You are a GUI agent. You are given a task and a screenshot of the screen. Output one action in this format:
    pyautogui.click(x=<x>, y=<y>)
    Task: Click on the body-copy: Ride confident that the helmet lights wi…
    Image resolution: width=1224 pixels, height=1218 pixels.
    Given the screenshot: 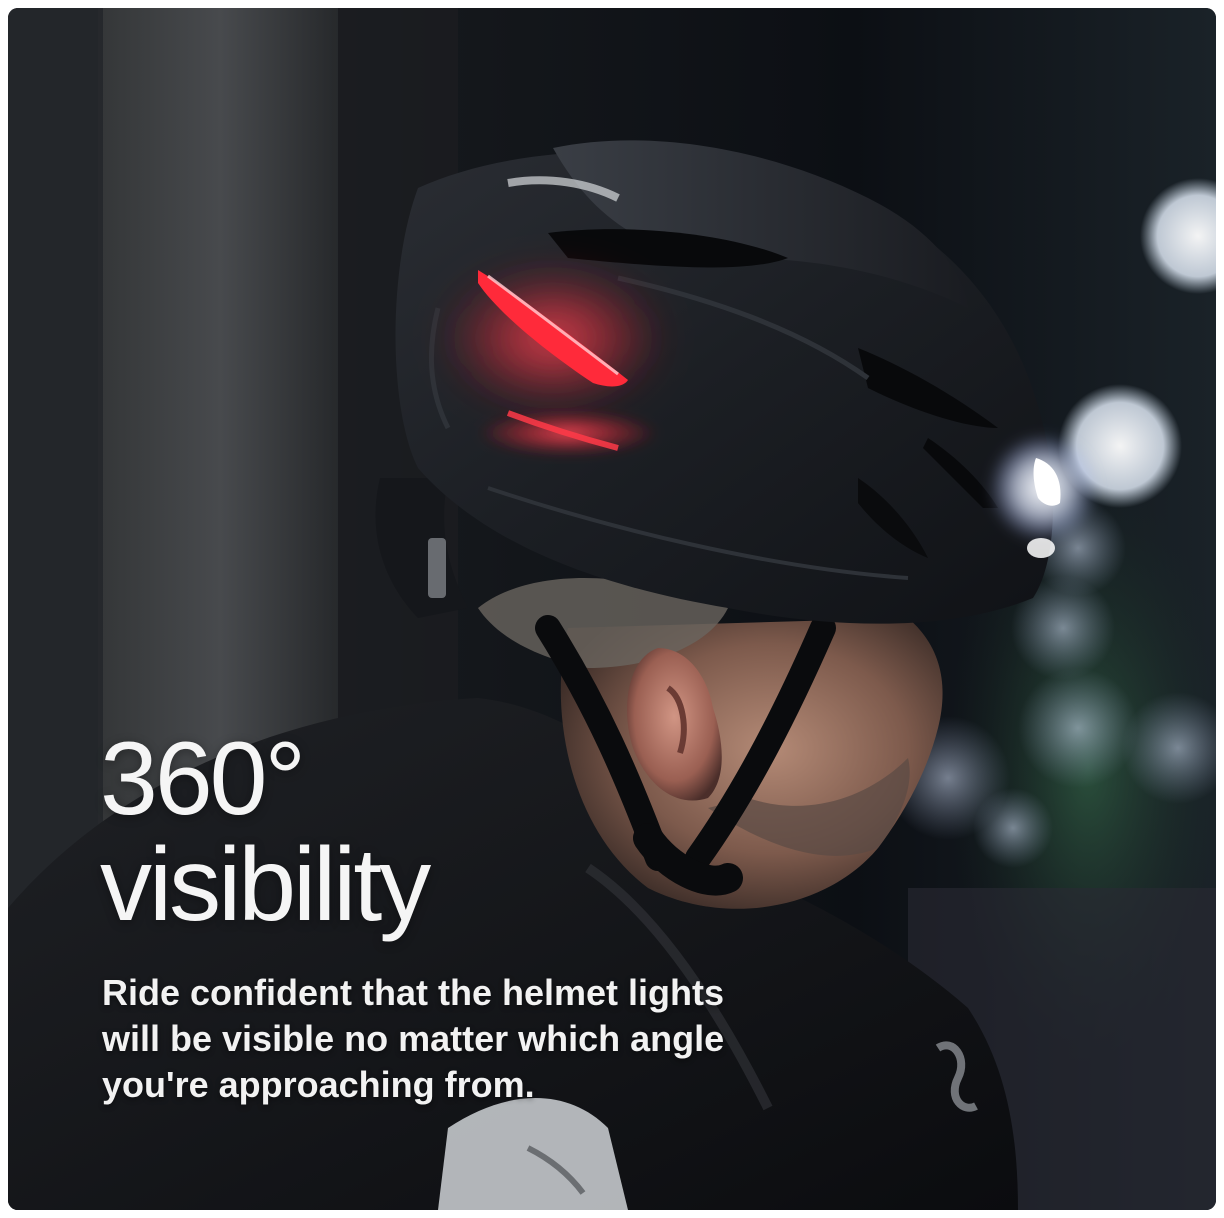 What is the action you would take?
    pyautogui.click(x=462, y=1039)
    